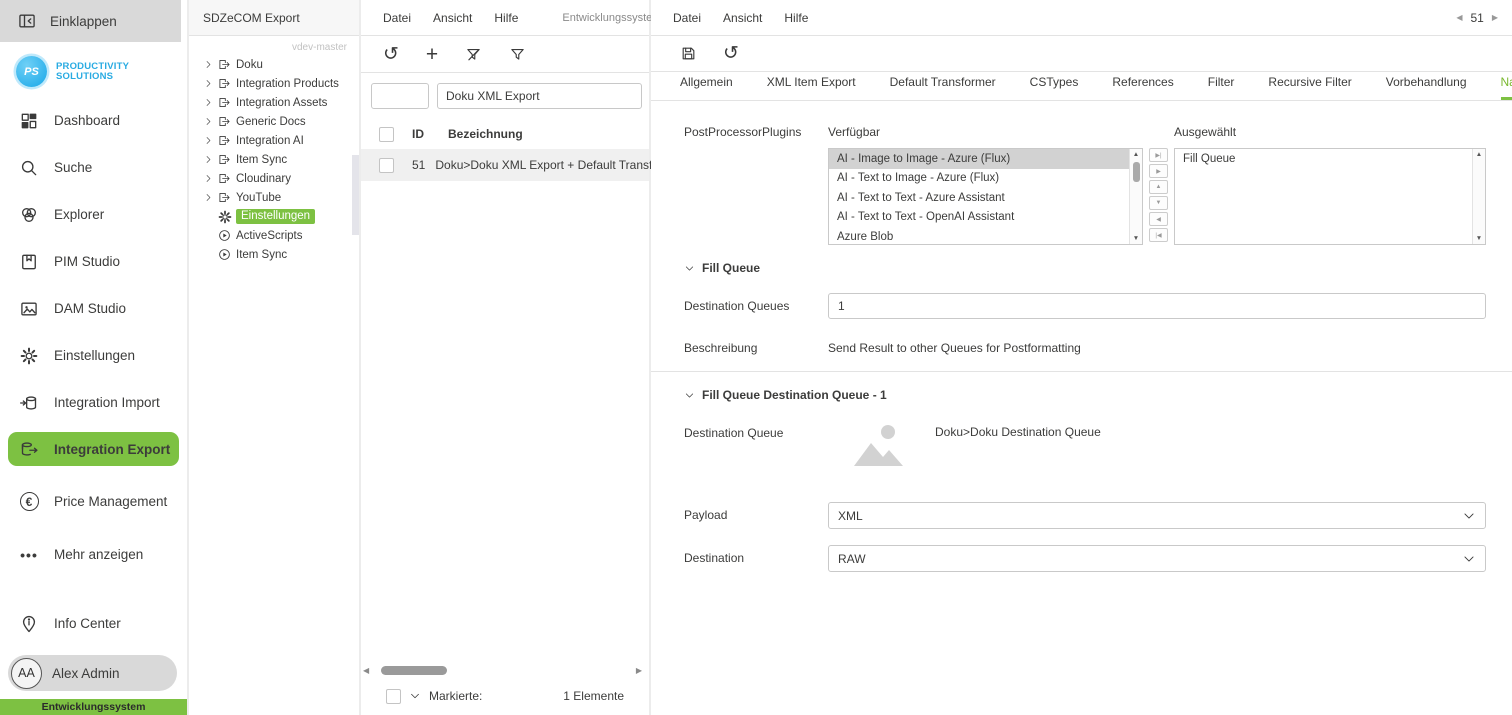 The image size is (1512, 715). Describe the element at coordinates (90, 21) in the screenshot. I see `collapse-sidebar-button: Einklappen` at that location.